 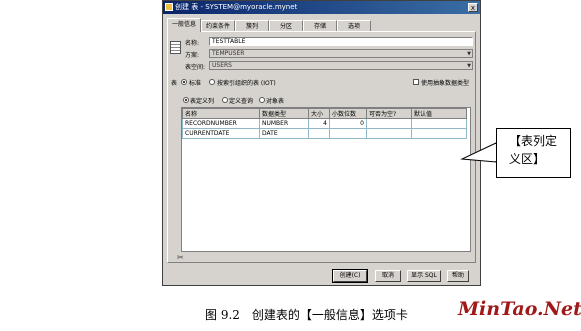 What do you see at coordinates (306, 315) in the screenshot?
I see `figure-caption: 图 9.2 创建表的【一般信息】选项卡` at bounding box center [306, 315].